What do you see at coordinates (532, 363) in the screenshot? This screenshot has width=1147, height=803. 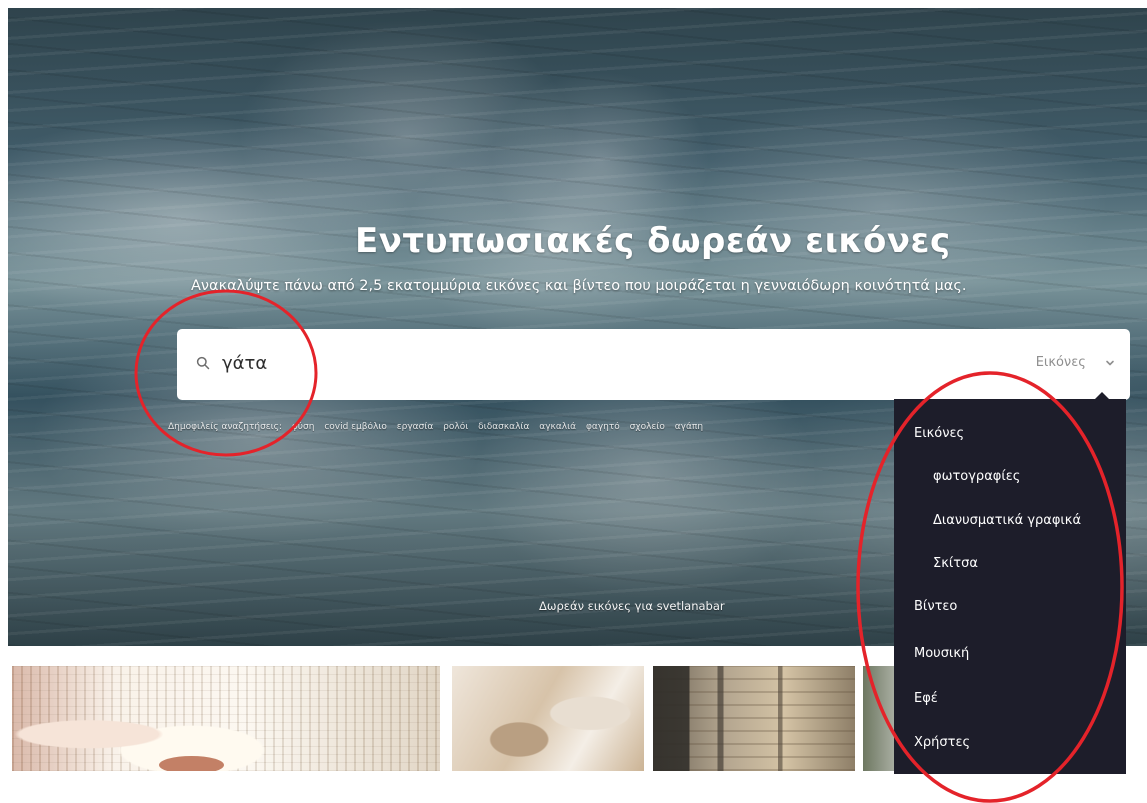 I see `search-input` at bounding box center [532, 363].